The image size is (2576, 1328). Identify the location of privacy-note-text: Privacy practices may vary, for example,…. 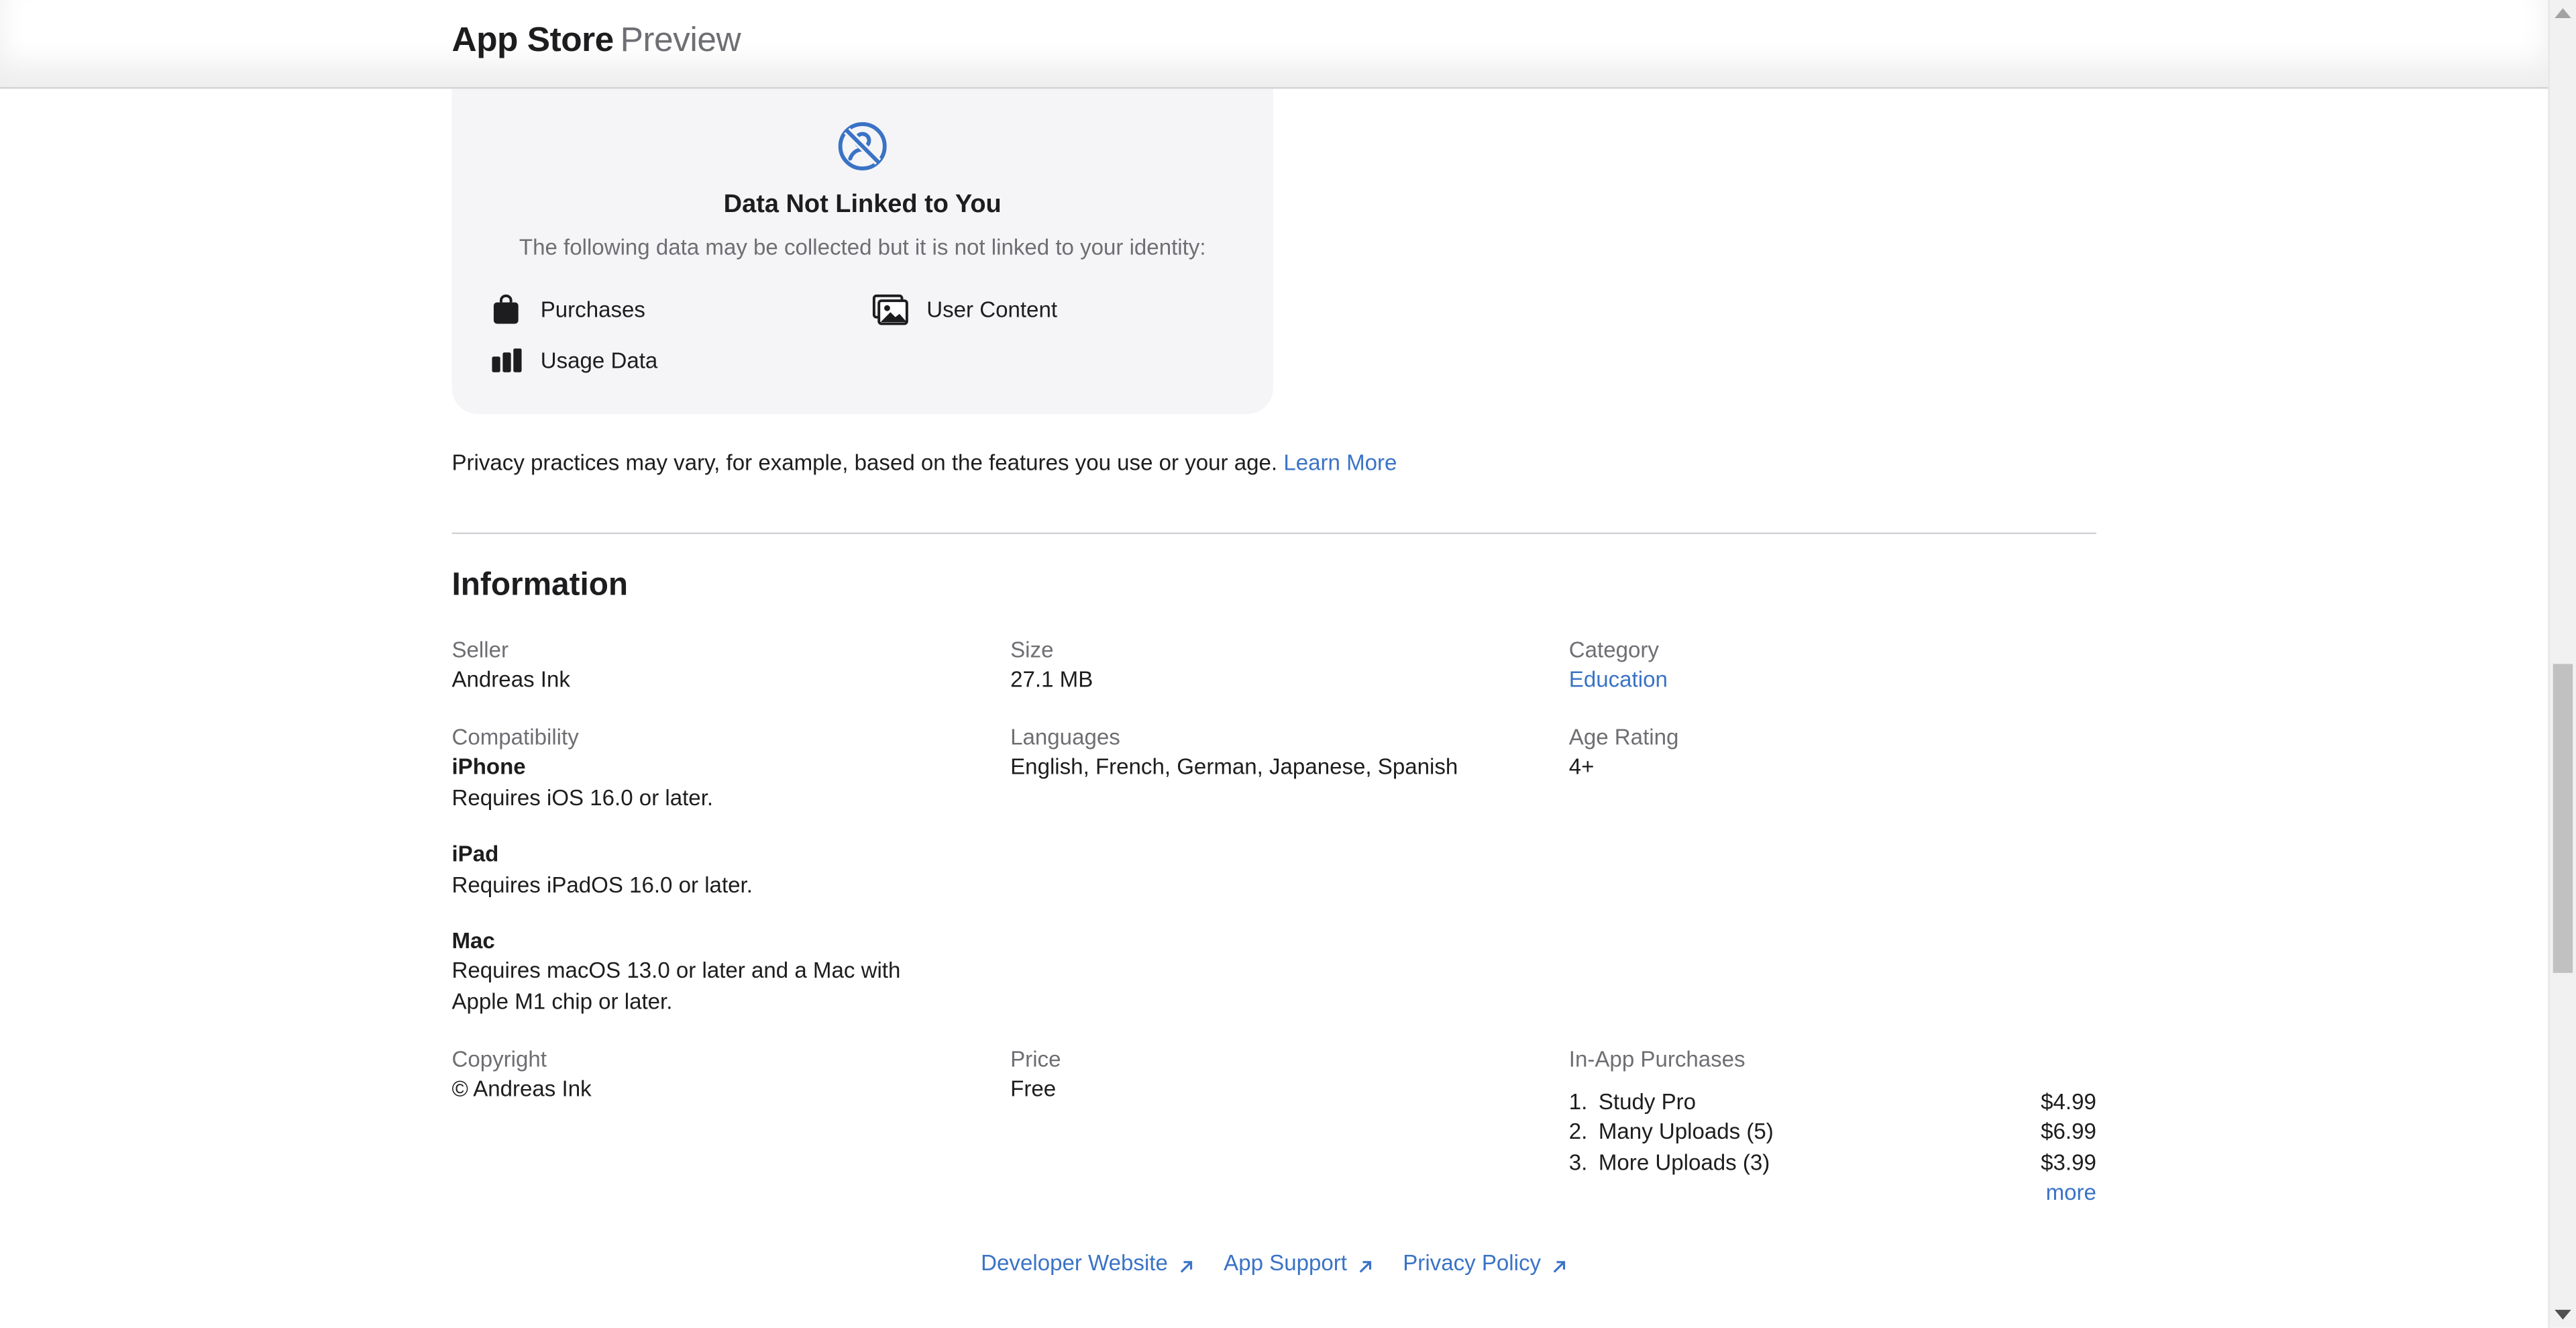
(864, 462).